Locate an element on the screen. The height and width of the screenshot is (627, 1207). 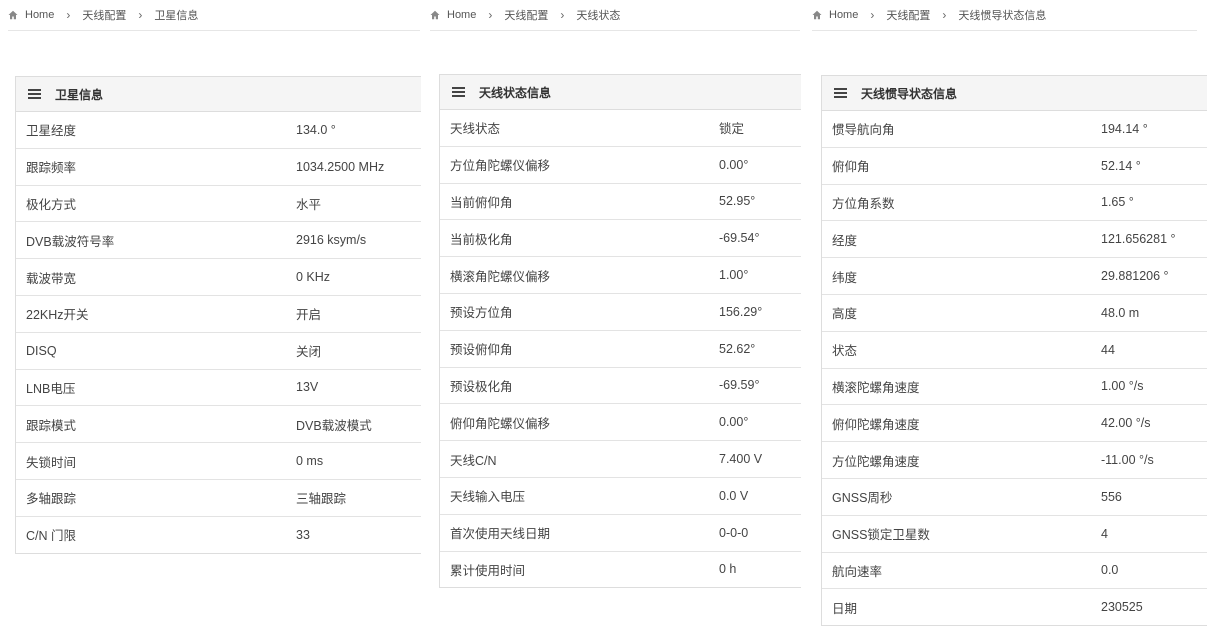
info-label: 纬度 is located at coordinates (845, 277).